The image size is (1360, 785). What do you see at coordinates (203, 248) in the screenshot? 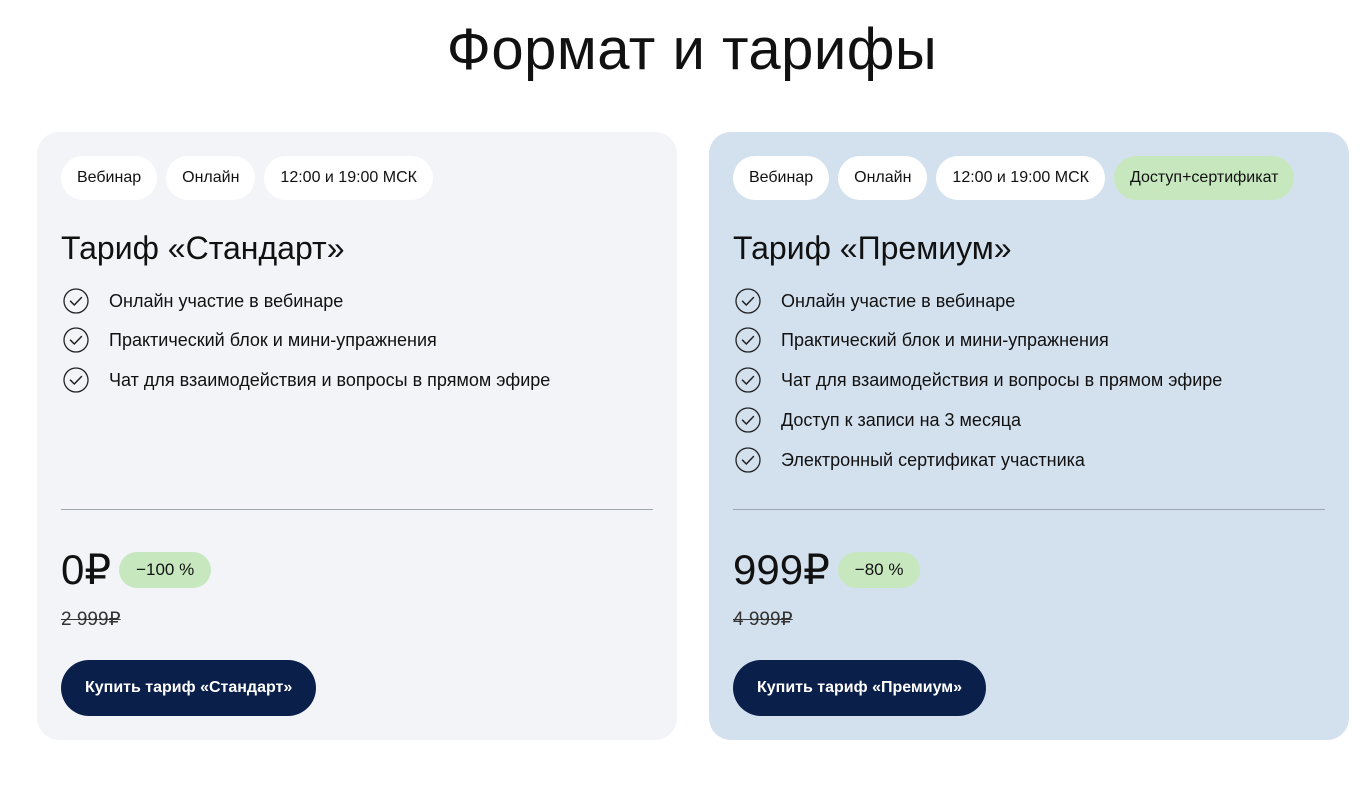
I see `plan-title: Тариф «Стандарт»` at bounding box center [203, 248].